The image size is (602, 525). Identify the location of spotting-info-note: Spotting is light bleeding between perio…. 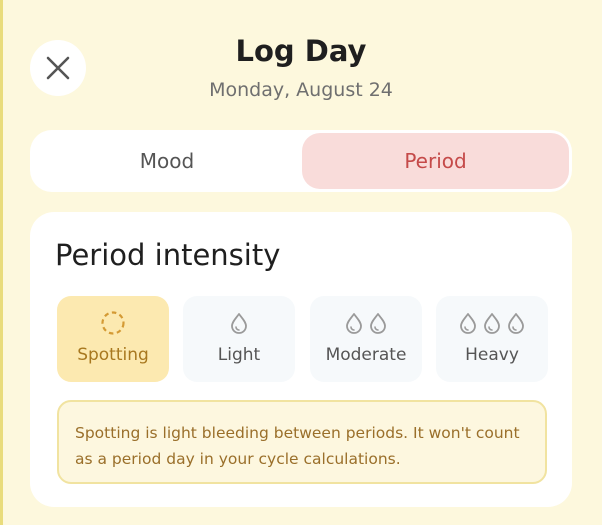
(302, 442).